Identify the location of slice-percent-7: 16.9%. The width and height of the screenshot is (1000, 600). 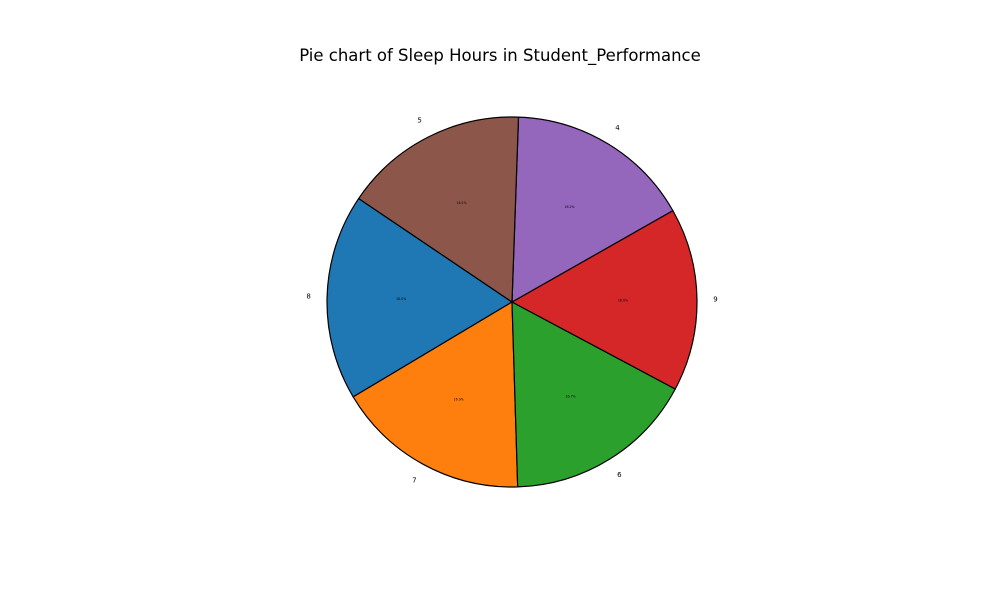
(459, 399).